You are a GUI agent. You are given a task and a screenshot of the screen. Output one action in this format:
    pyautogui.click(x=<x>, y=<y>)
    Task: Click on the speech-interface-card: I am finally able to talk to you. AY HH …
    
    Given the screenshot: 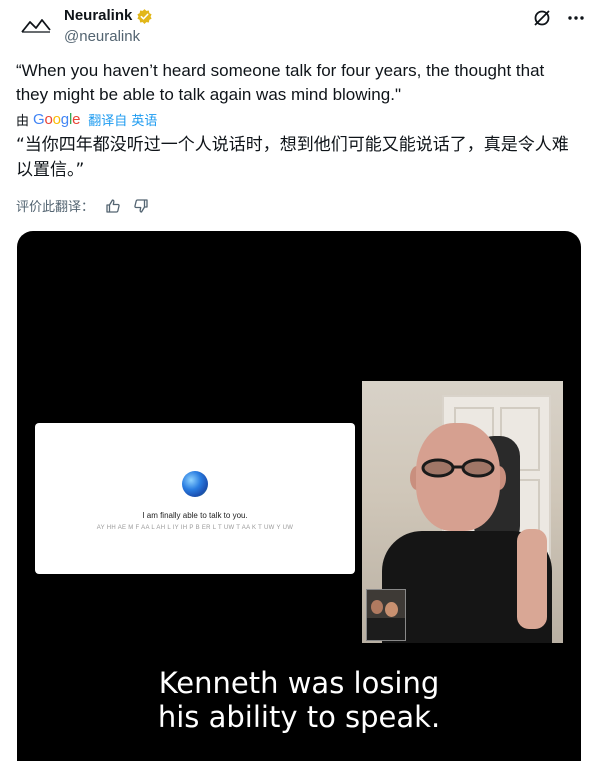 What is the action you would take?
    pyautogui.click(x=195, y=498)
    